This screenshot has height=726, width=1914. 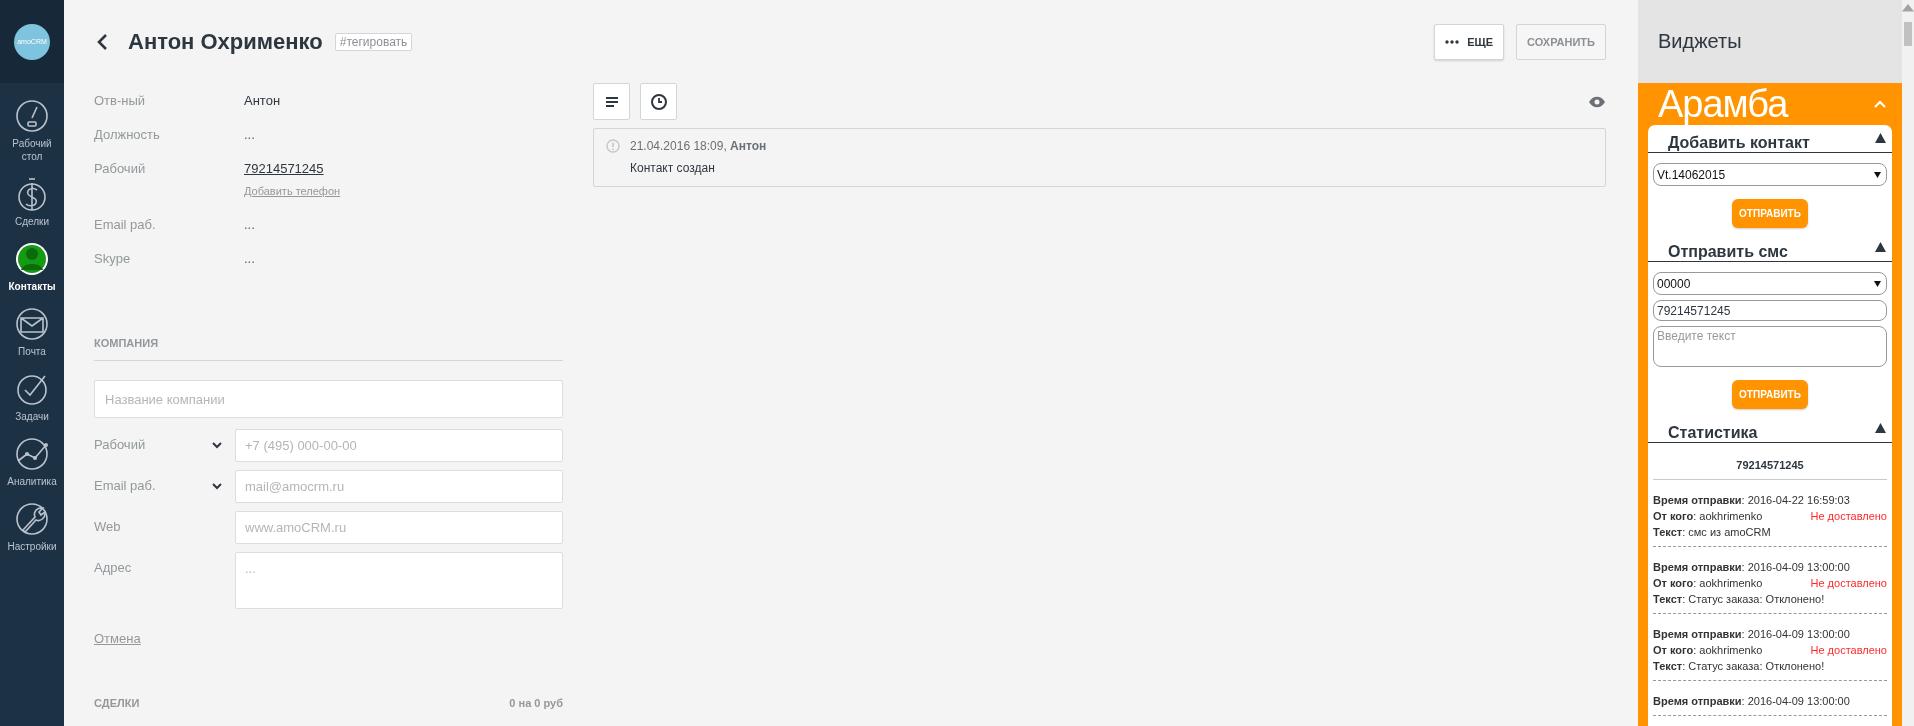 What do you see at coordinates (32, 481) in the screenshot?
I see `nav-item: Аналитика` at bounding box center [32, 481].